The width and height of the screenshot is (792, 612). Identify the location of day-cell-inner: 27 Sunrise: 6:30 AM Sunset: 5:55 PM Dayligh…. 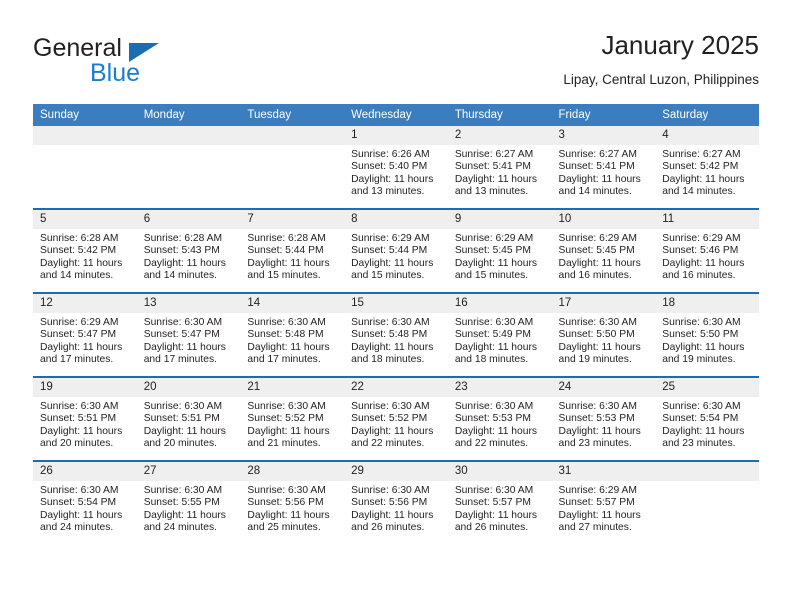
(188, 503).